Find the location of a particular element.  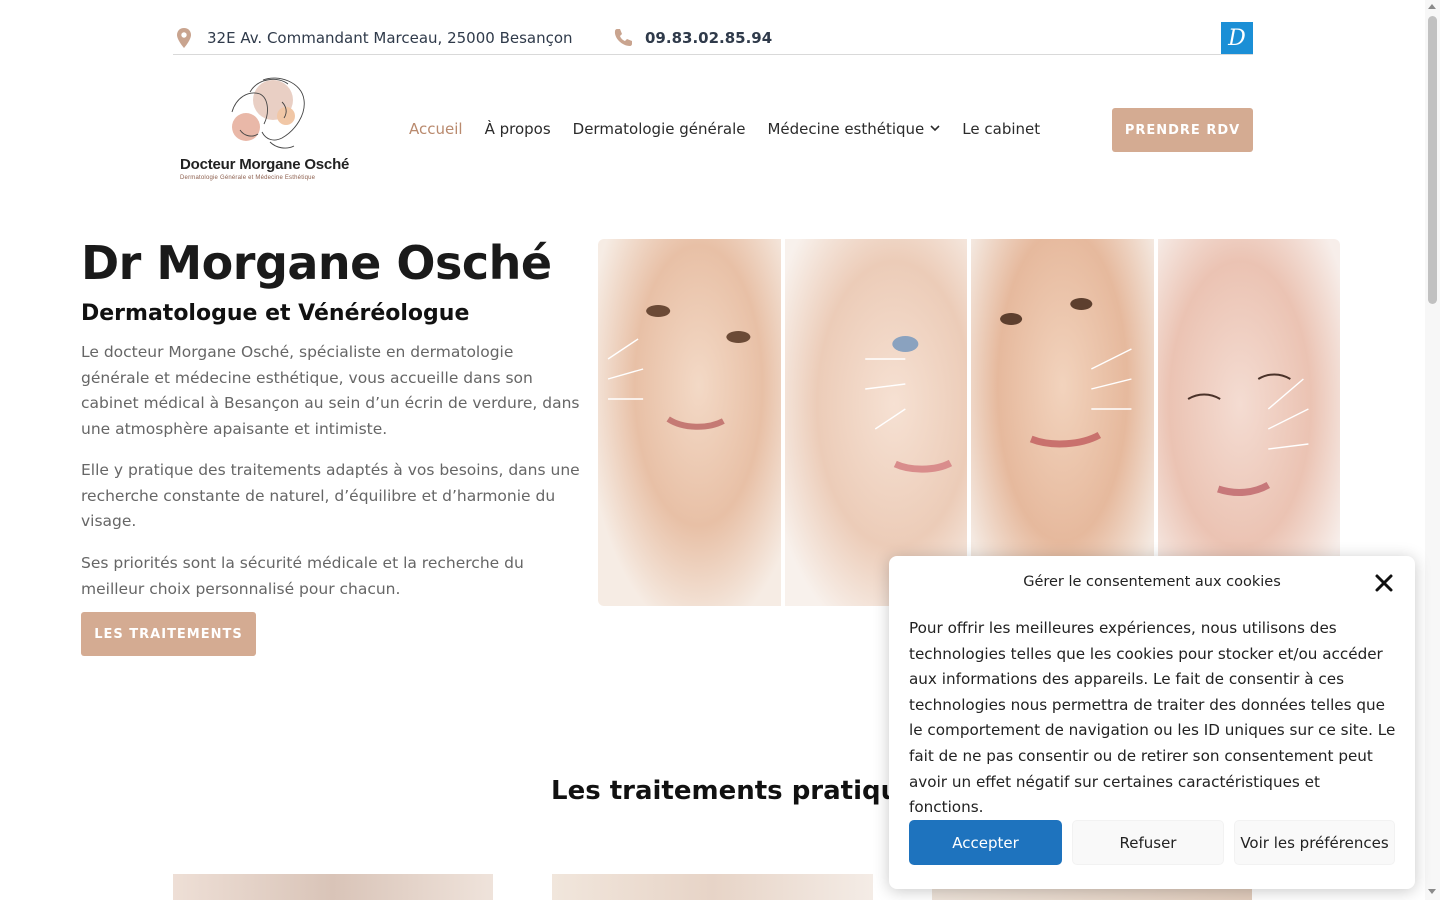

doctolib-letter: D is located at coordinates (1237, 38).